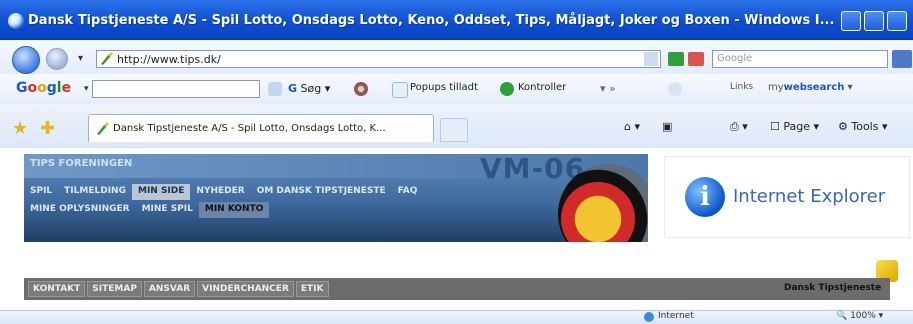  I want to click on window-controls, so click(874, 21).